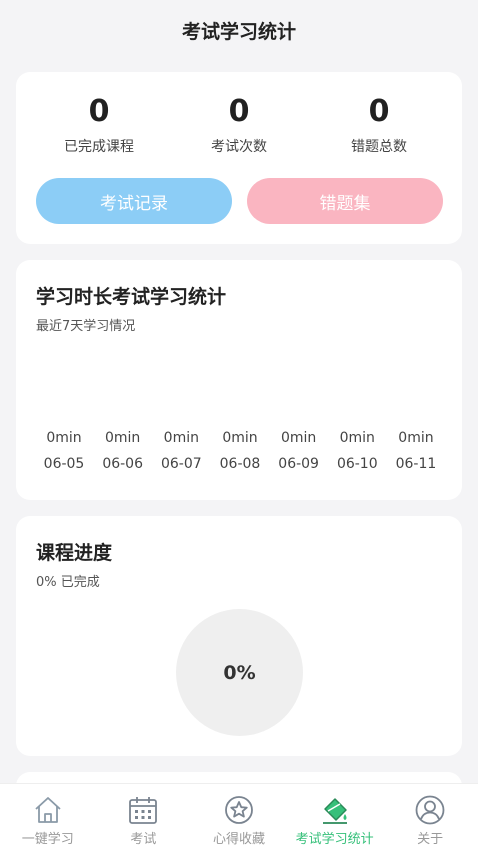 This screenshot has width=478, height=850. What do you see at coordinates (357, 451) in the screenshot?
I see `day-column: 0min 06-10` at bounding box center [357, 451].